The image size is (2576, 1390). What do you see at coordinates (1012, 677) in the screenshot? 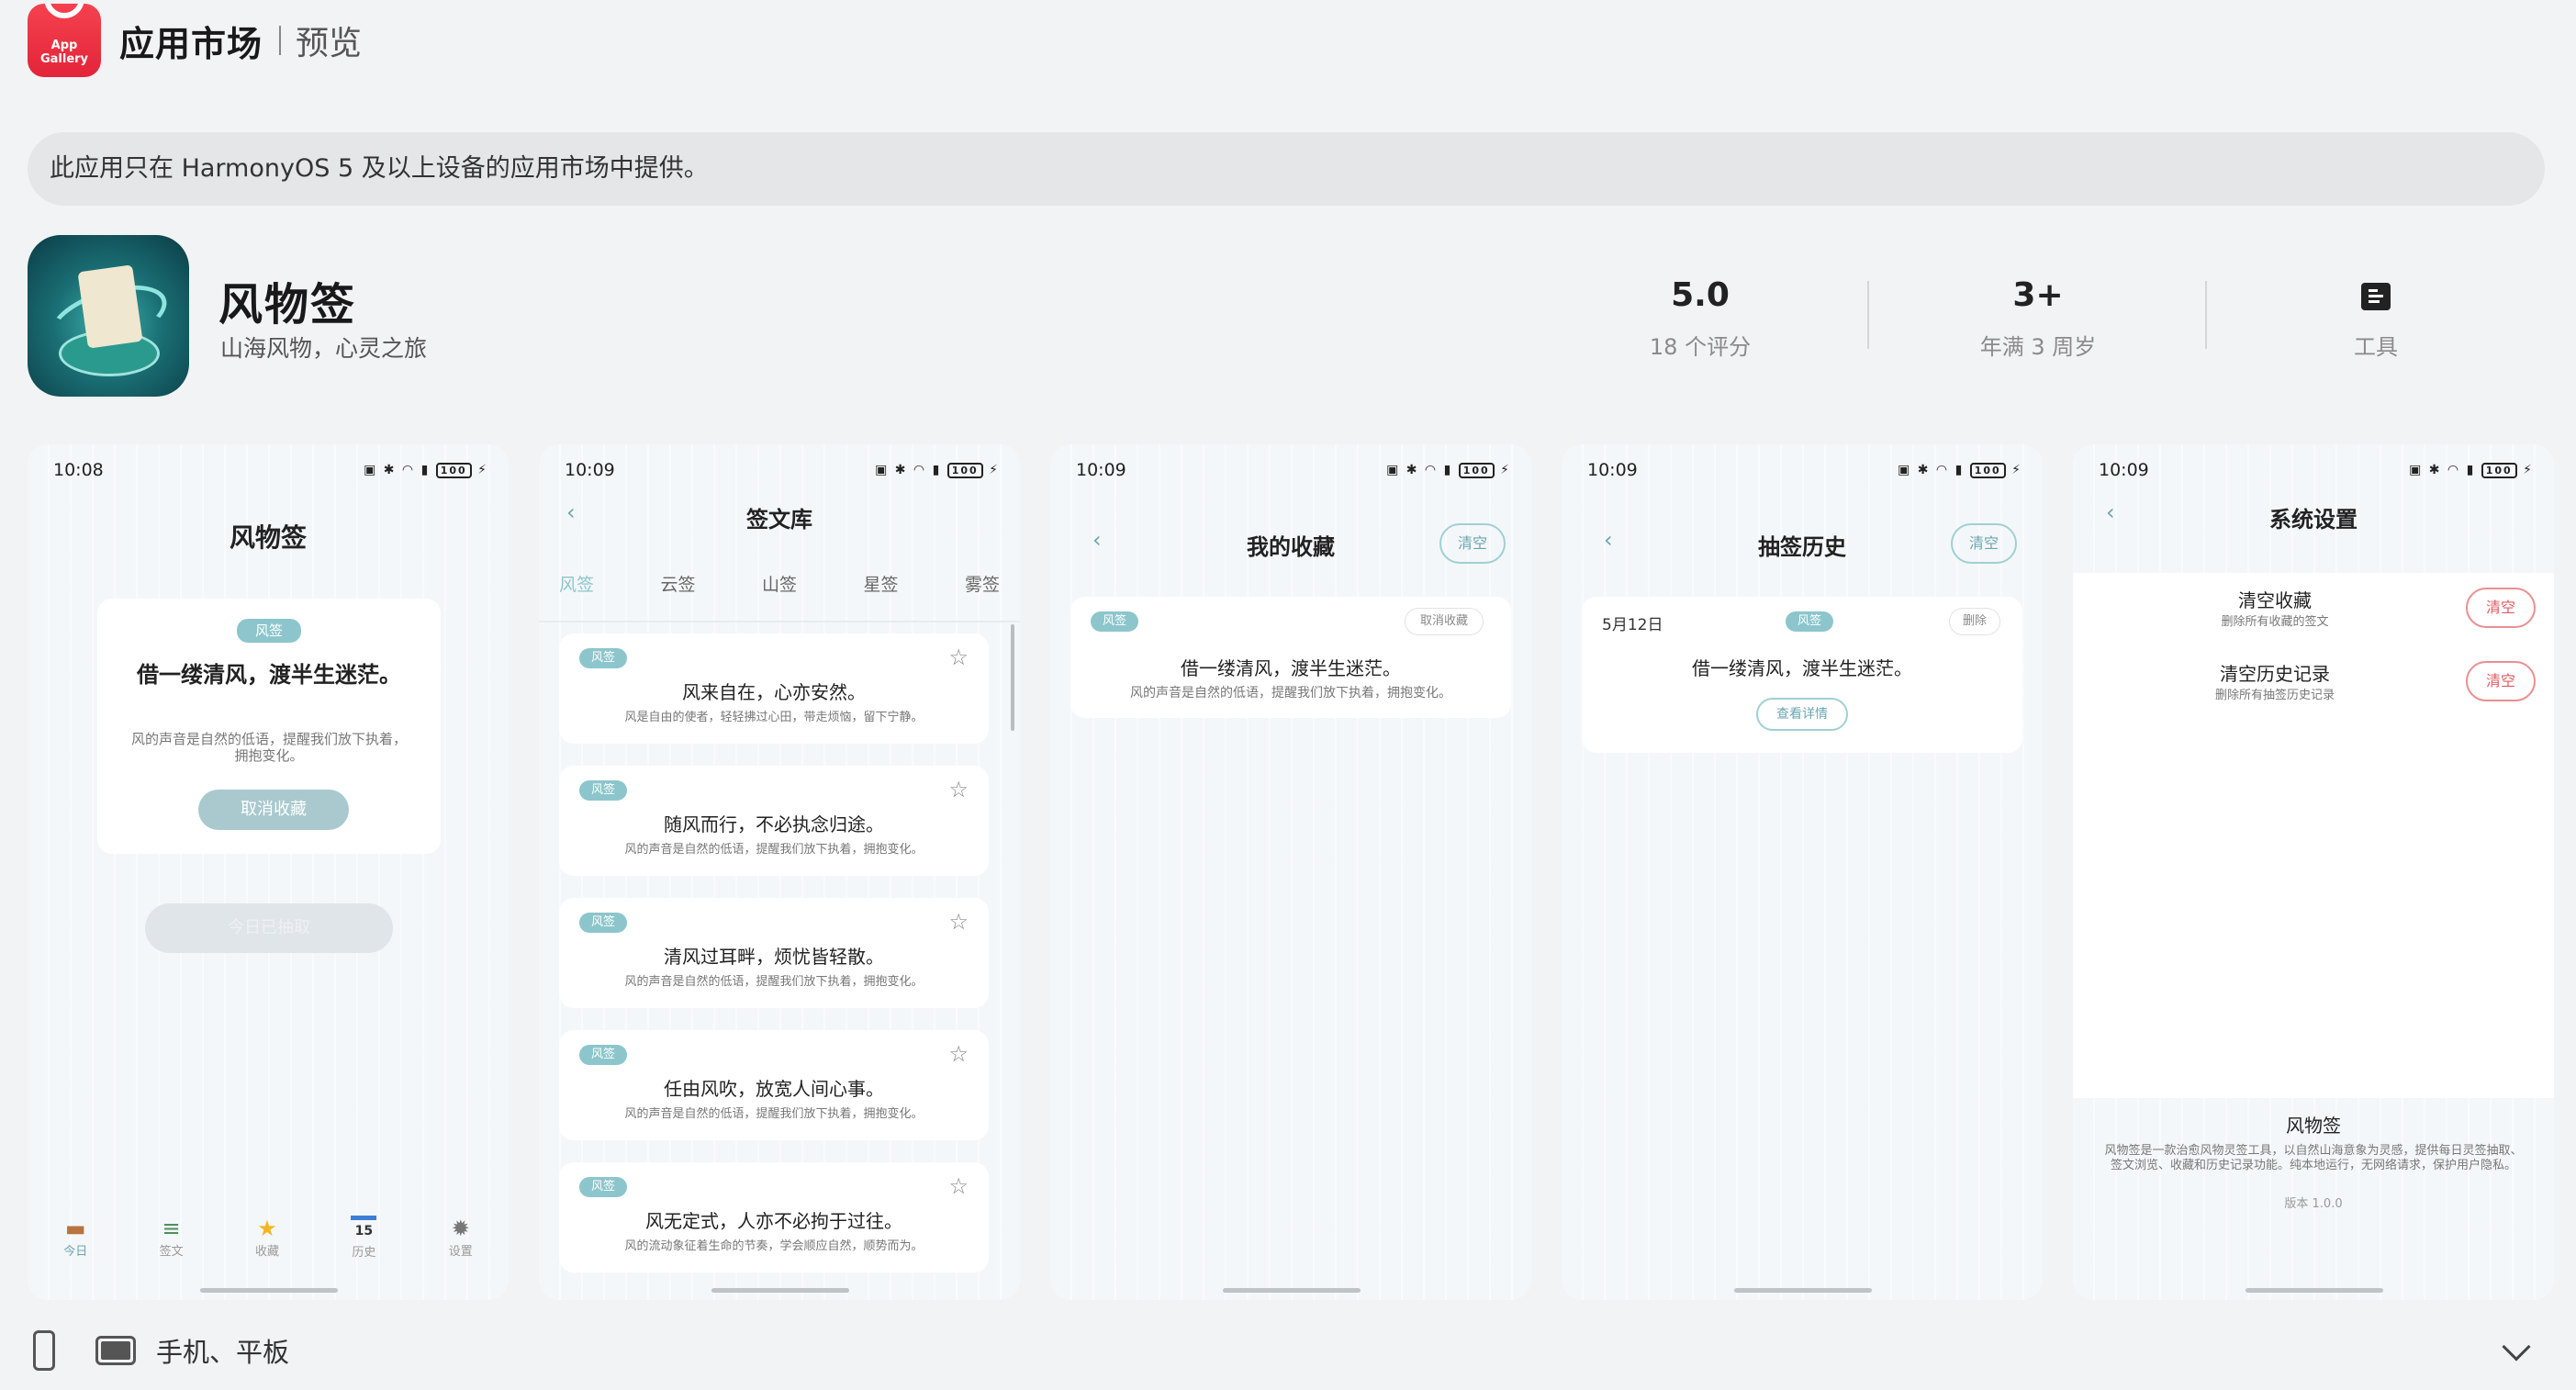
I see `scrollbar` at bounding box center [1012, 677].